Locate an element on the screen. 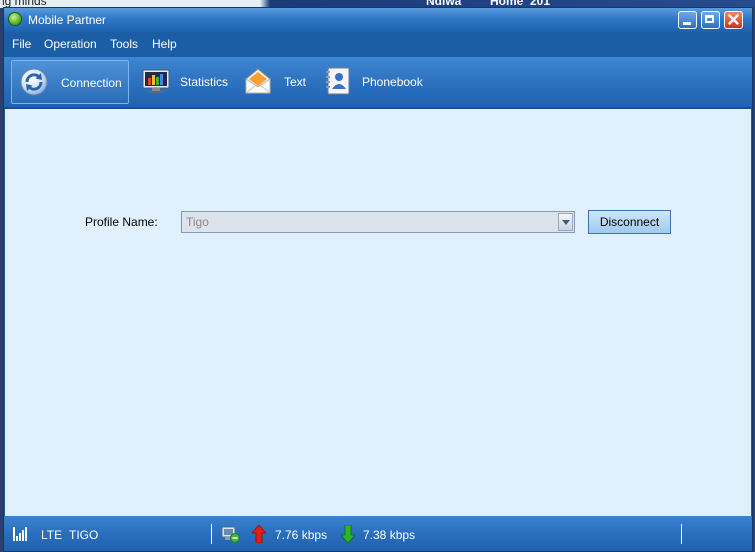 The width and height of the screenshot is (755, 552). tab-phonebook: Phonebook is located at coordinates (375, 82).